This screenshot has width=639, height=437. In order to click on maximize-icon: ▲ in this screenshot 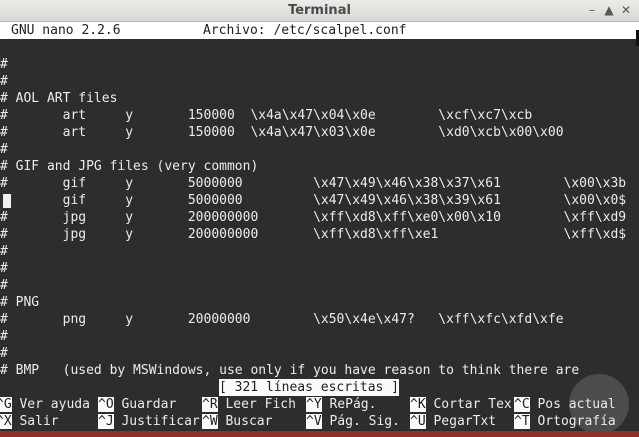, I will do `click(609, 10)`.